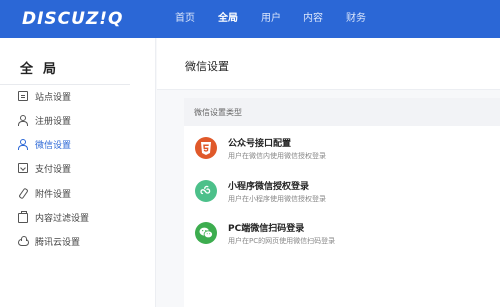 Image resolution: width=500 pixels, height=307 pixels. Describe the element at coordinates (260, 144) in the screenshot. I see `option-title: 公众号接口配置` at that location.